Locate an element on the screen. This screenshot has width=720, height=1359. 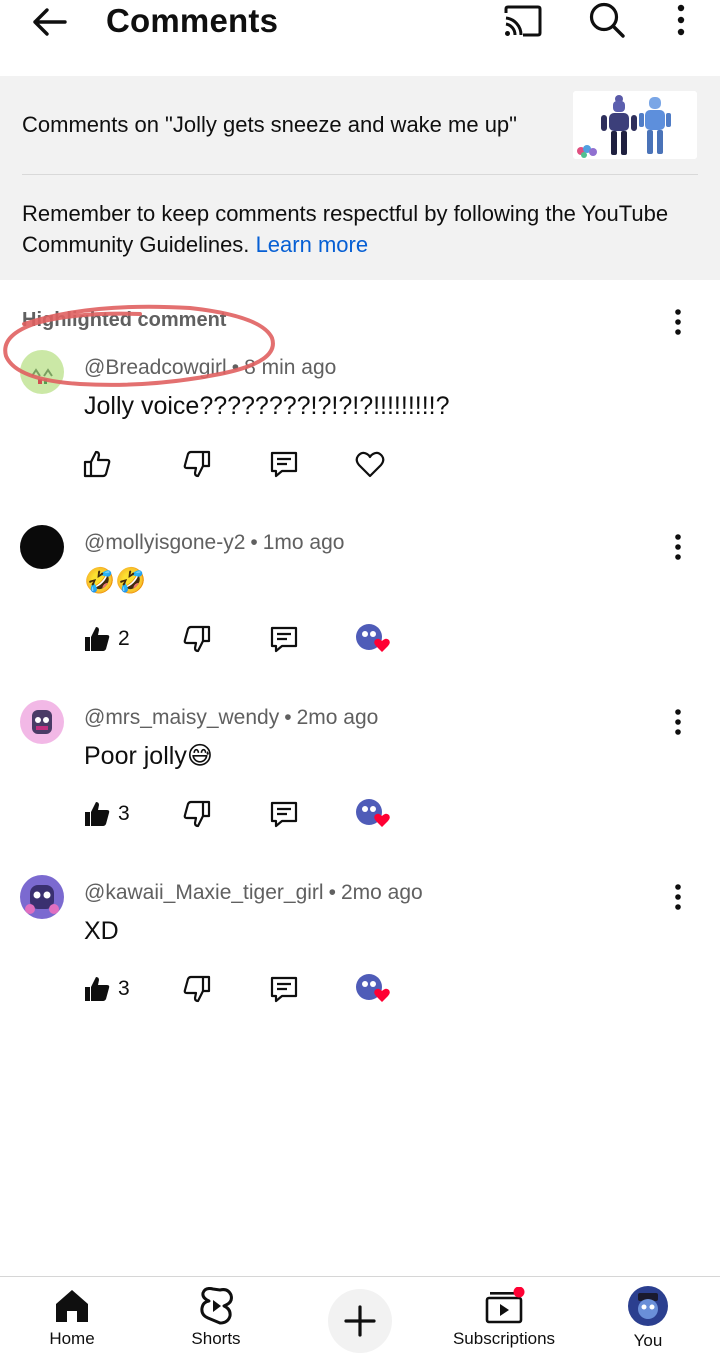
comment-author: @Breadcowgirl is located at coordinates (155, 367).